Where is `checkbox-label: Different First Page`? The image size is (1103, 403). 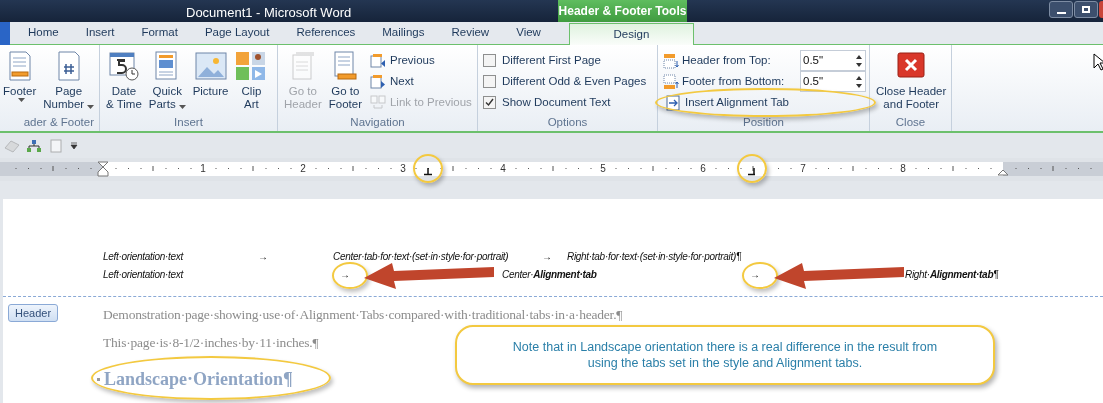 checkbox-label: Different First Page is located at coordinates (551, 60).